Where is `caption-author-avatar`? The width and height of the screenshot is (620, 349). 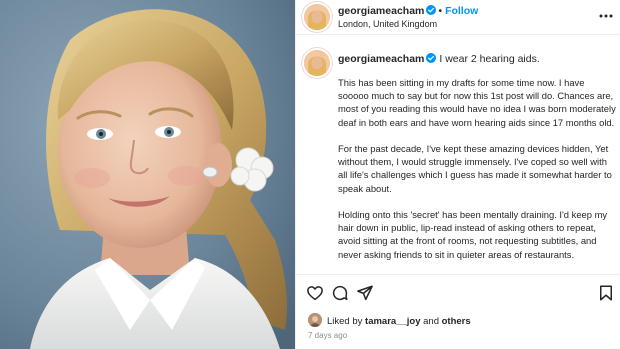 caption-author-avatar is located at coordinates (317, 63).